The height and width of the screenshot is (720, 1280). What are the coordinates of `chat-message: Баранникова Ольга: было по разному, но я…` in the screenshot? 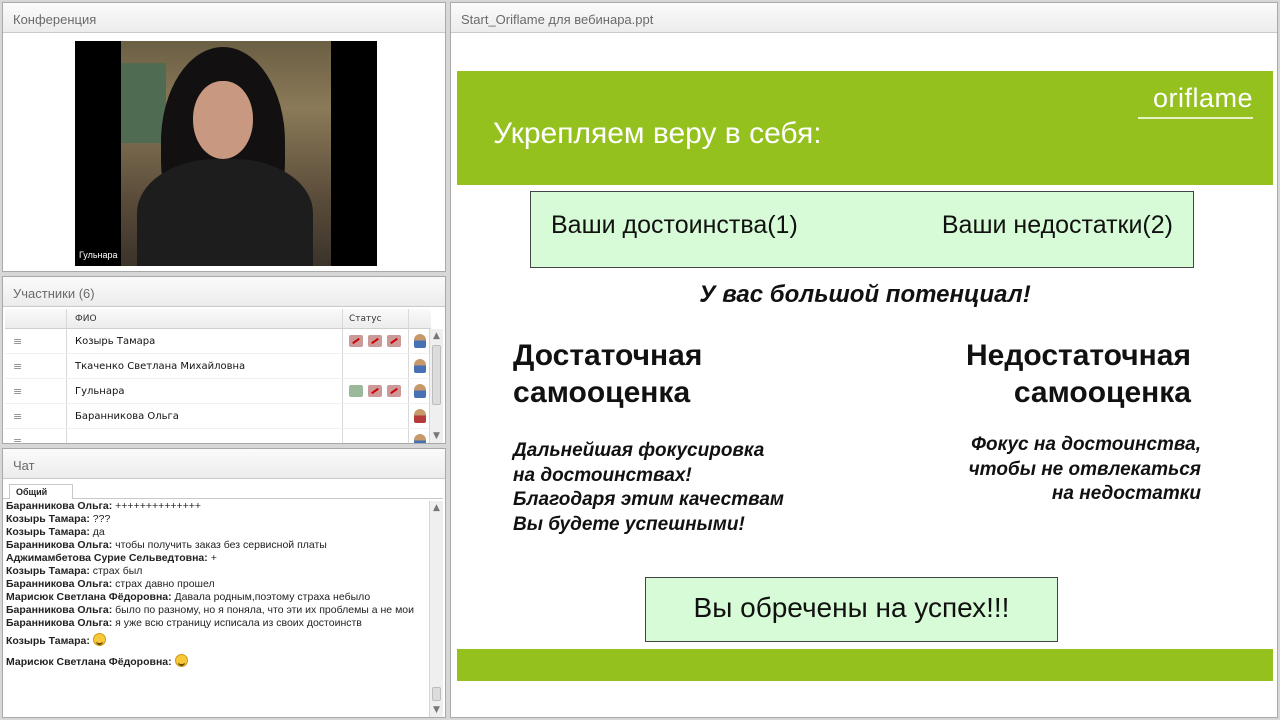 It's located at (216, 610).